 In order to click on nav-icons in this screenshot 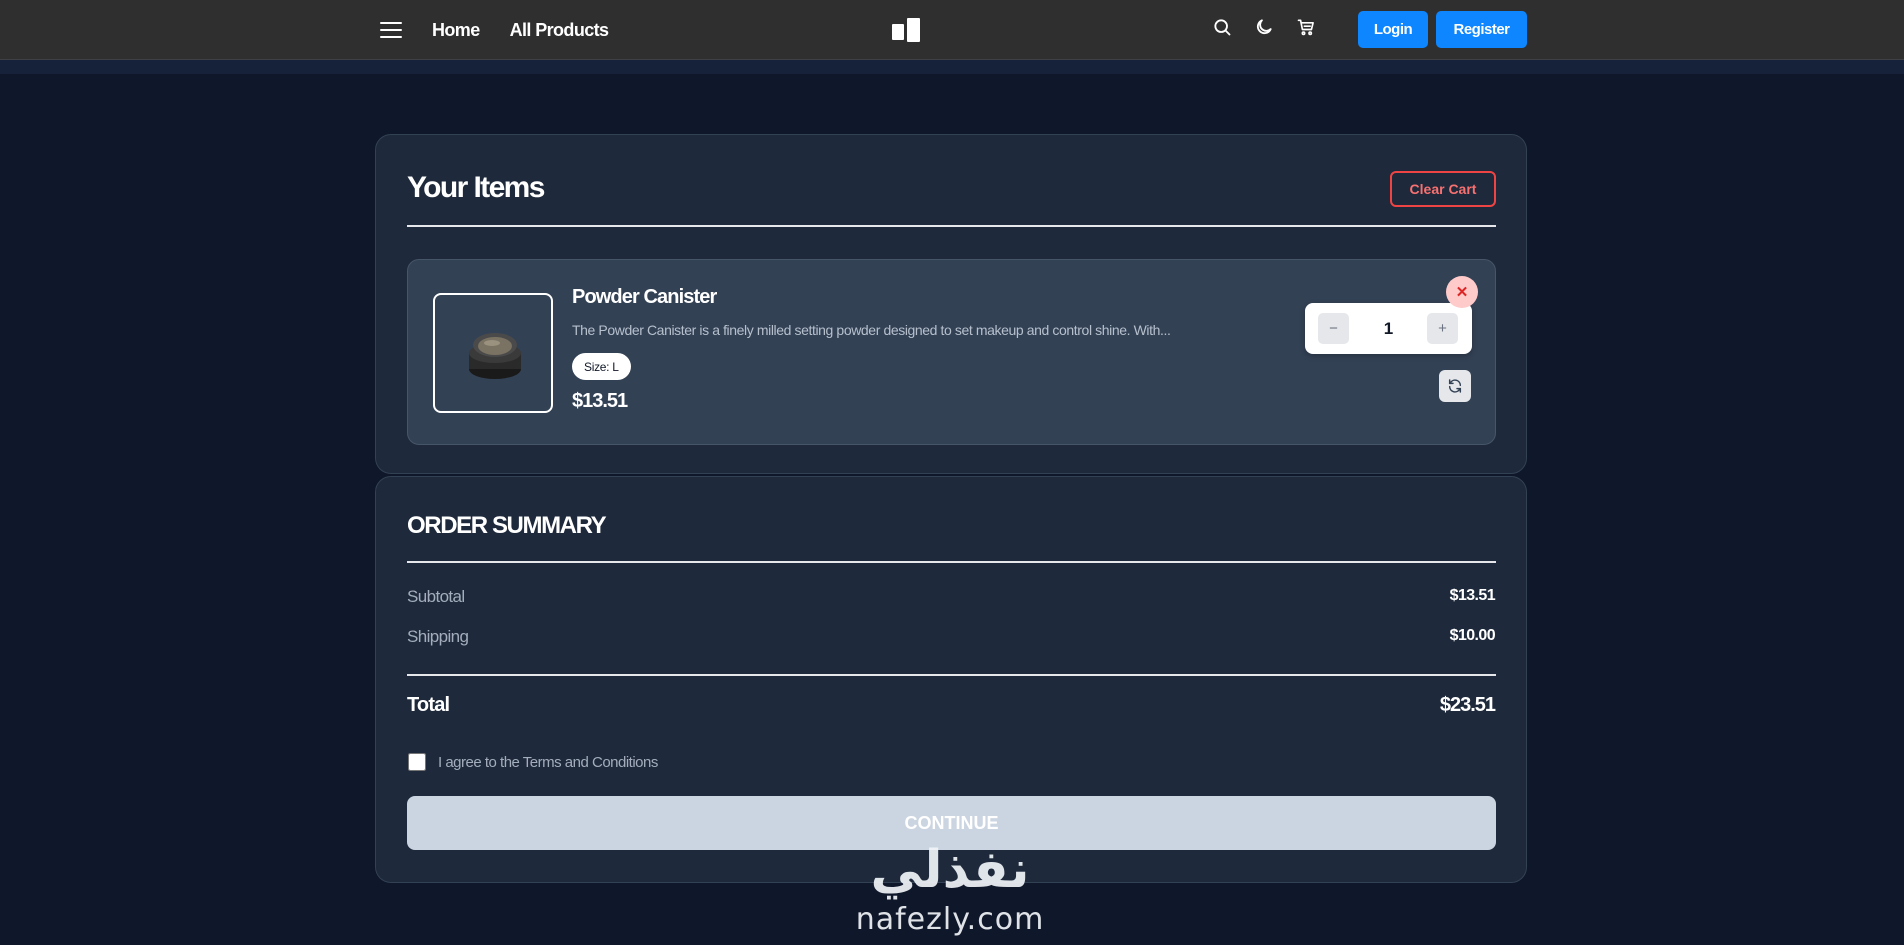, I will do `click(1264, 27)`.